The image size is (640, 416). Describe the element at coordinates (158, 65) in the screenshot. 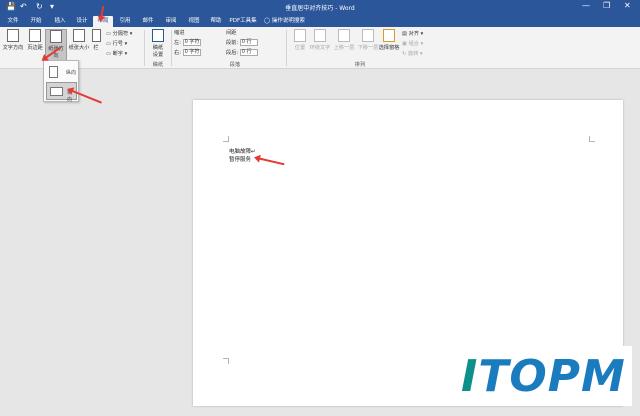

I see `draft-paper-group-label: 稿纸` at that location.